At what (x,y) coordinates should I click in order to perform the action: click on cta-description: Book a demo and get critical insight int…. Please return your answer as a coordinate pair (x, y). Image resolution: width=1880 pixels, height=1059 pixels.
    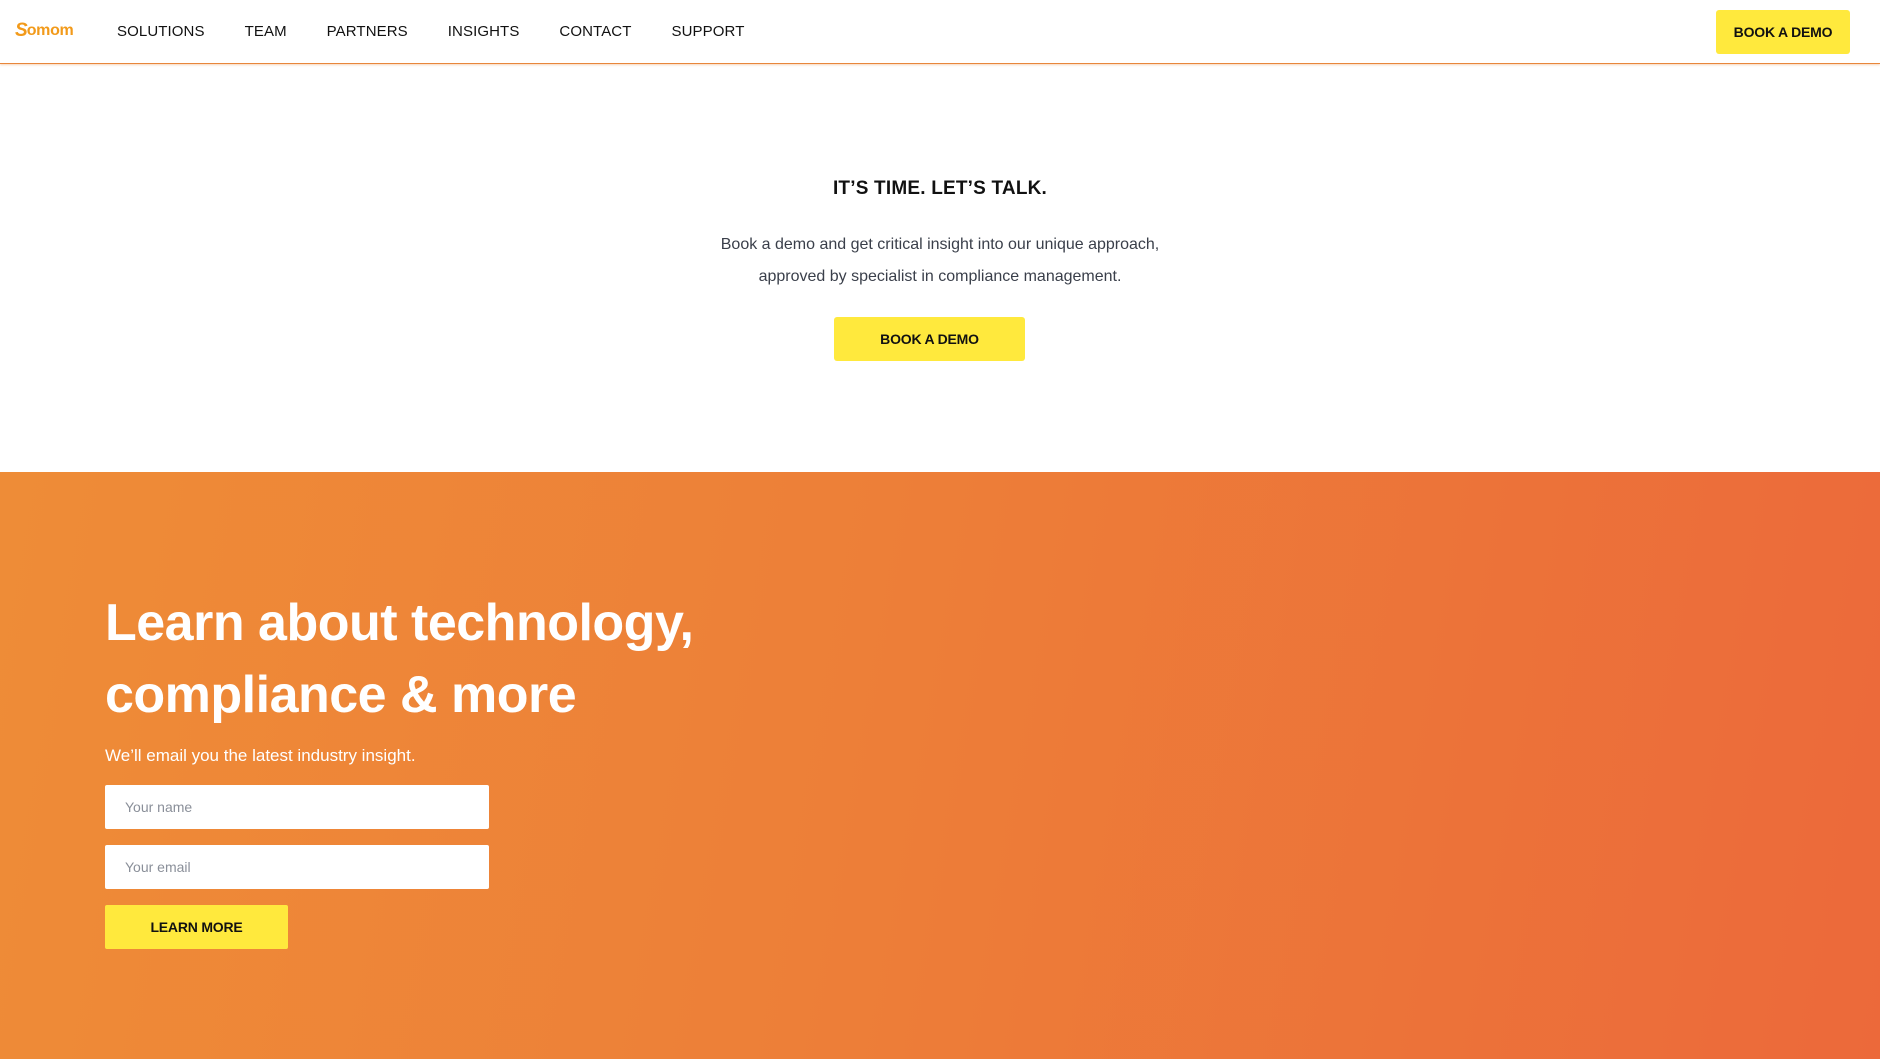
    Looking at the image, I should click on (940, 261).